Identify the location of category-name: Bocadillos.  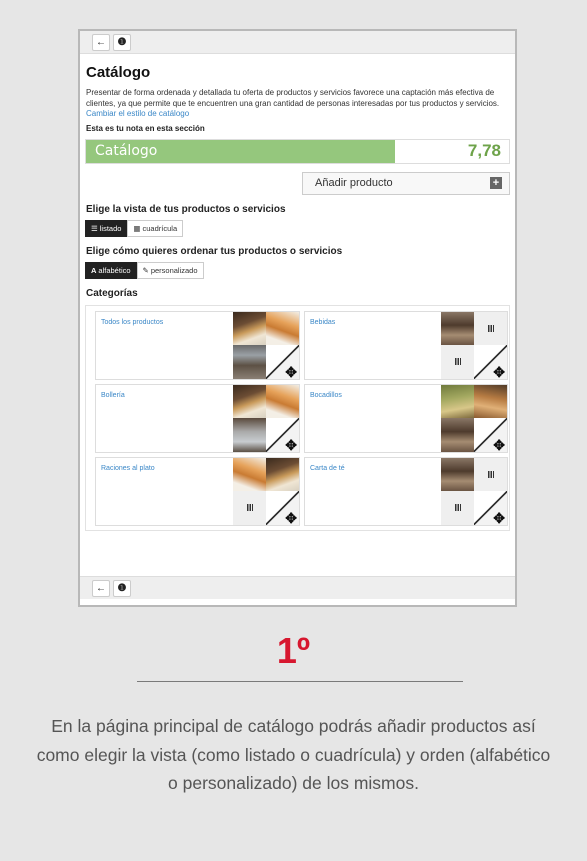
(326, 395).